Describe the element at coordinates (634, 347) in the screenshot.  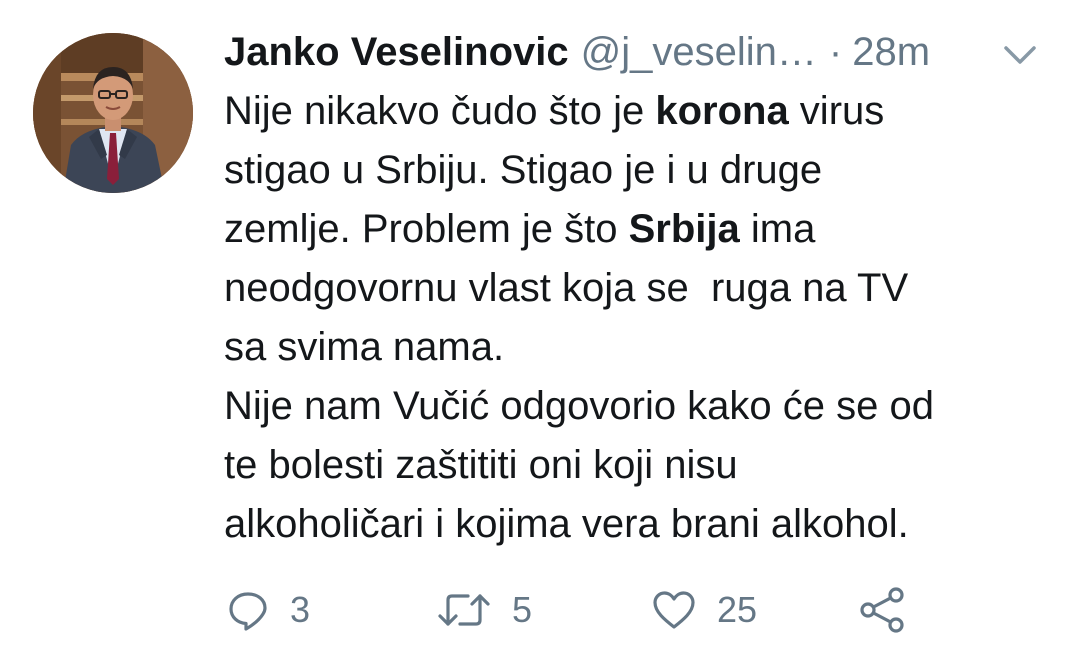
I see `tweet-text-line: sa svima nama.` at that location.